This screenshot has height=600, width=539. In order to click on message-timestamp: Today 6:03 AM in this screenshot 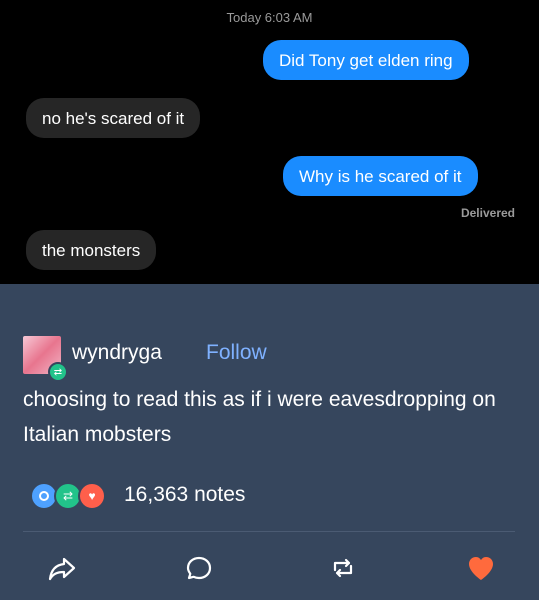, I will do `click(269, 17)`.